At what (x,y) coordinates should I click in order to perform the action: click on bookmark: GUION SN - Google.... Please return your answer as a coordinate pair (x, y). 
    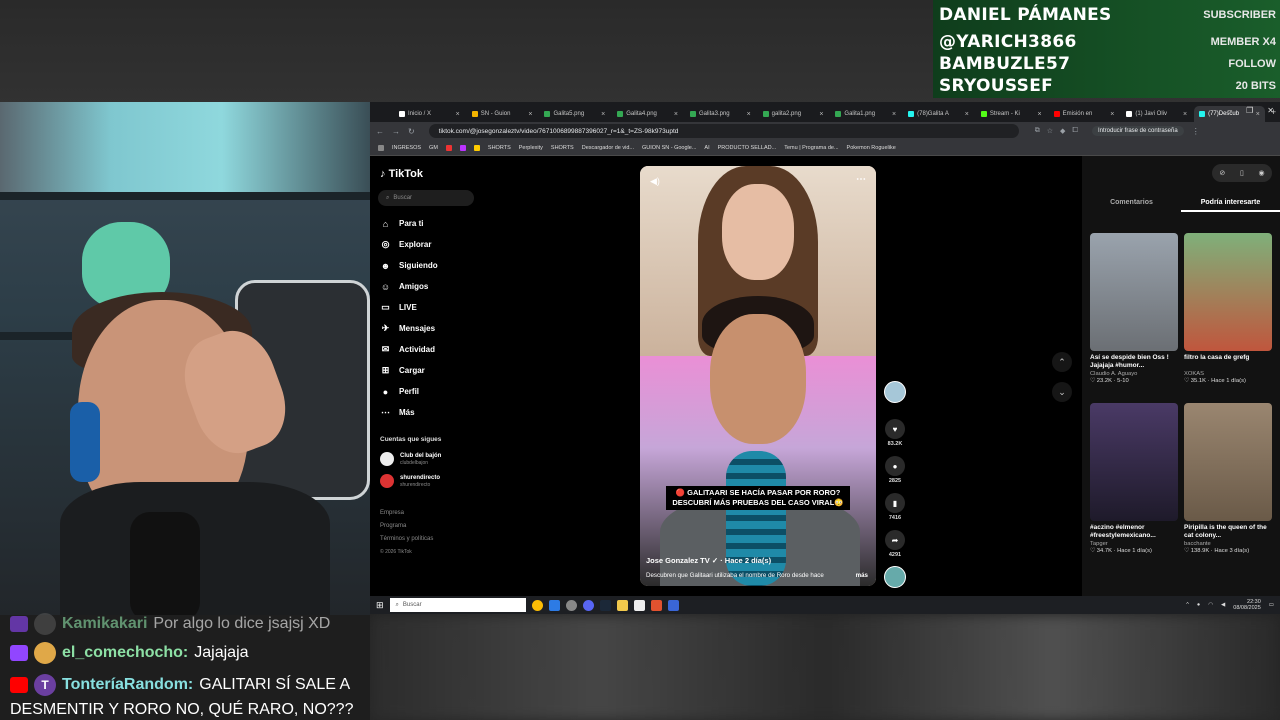
    Looking at the image, I should click on (669, 148).